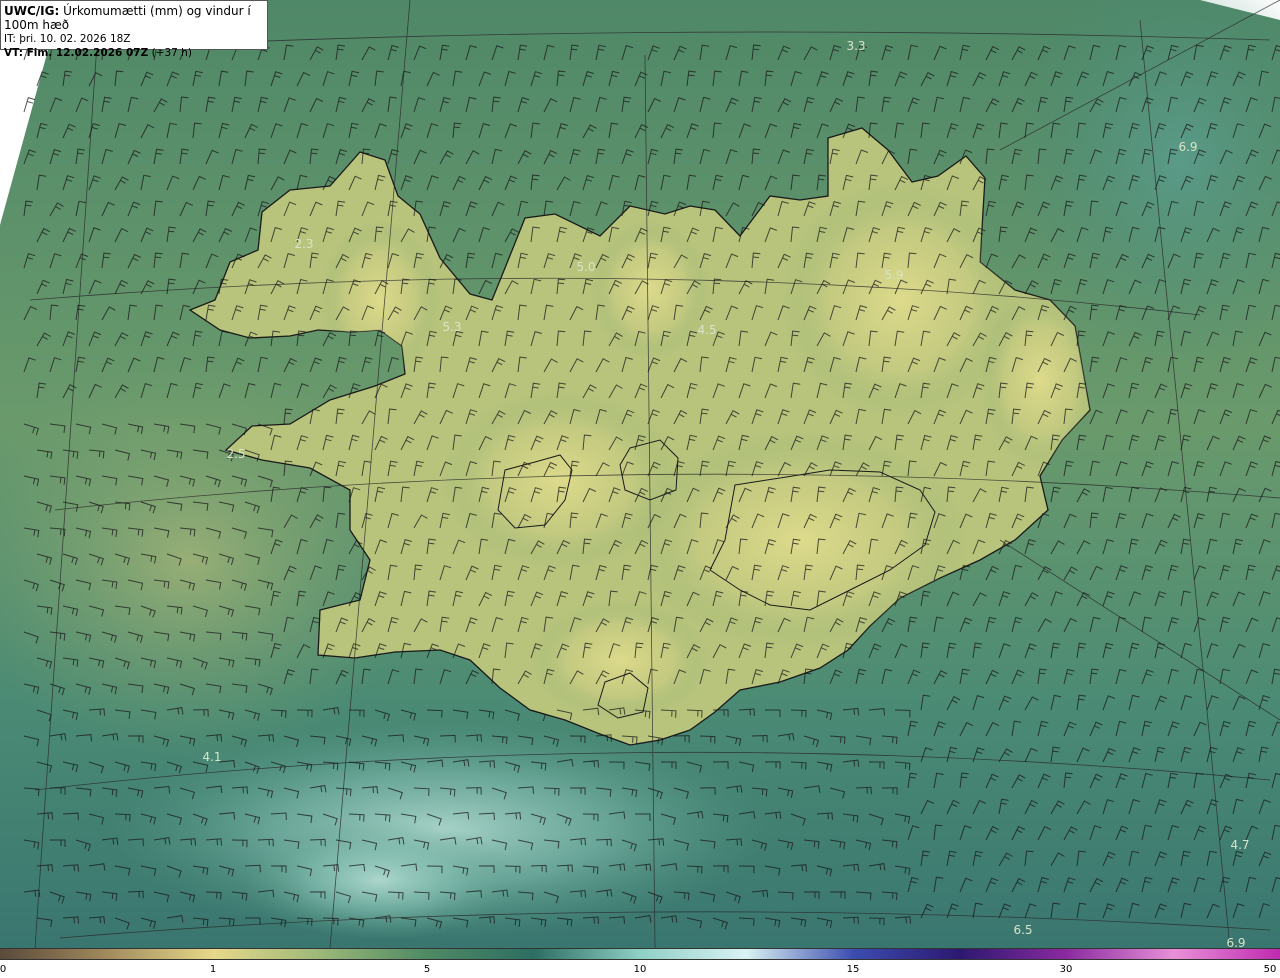 The width and height of the screenshot is (1280, 978). I want to click on init-time: IT: þri. 10. 02. 2026 18Z, so click(67, 39).